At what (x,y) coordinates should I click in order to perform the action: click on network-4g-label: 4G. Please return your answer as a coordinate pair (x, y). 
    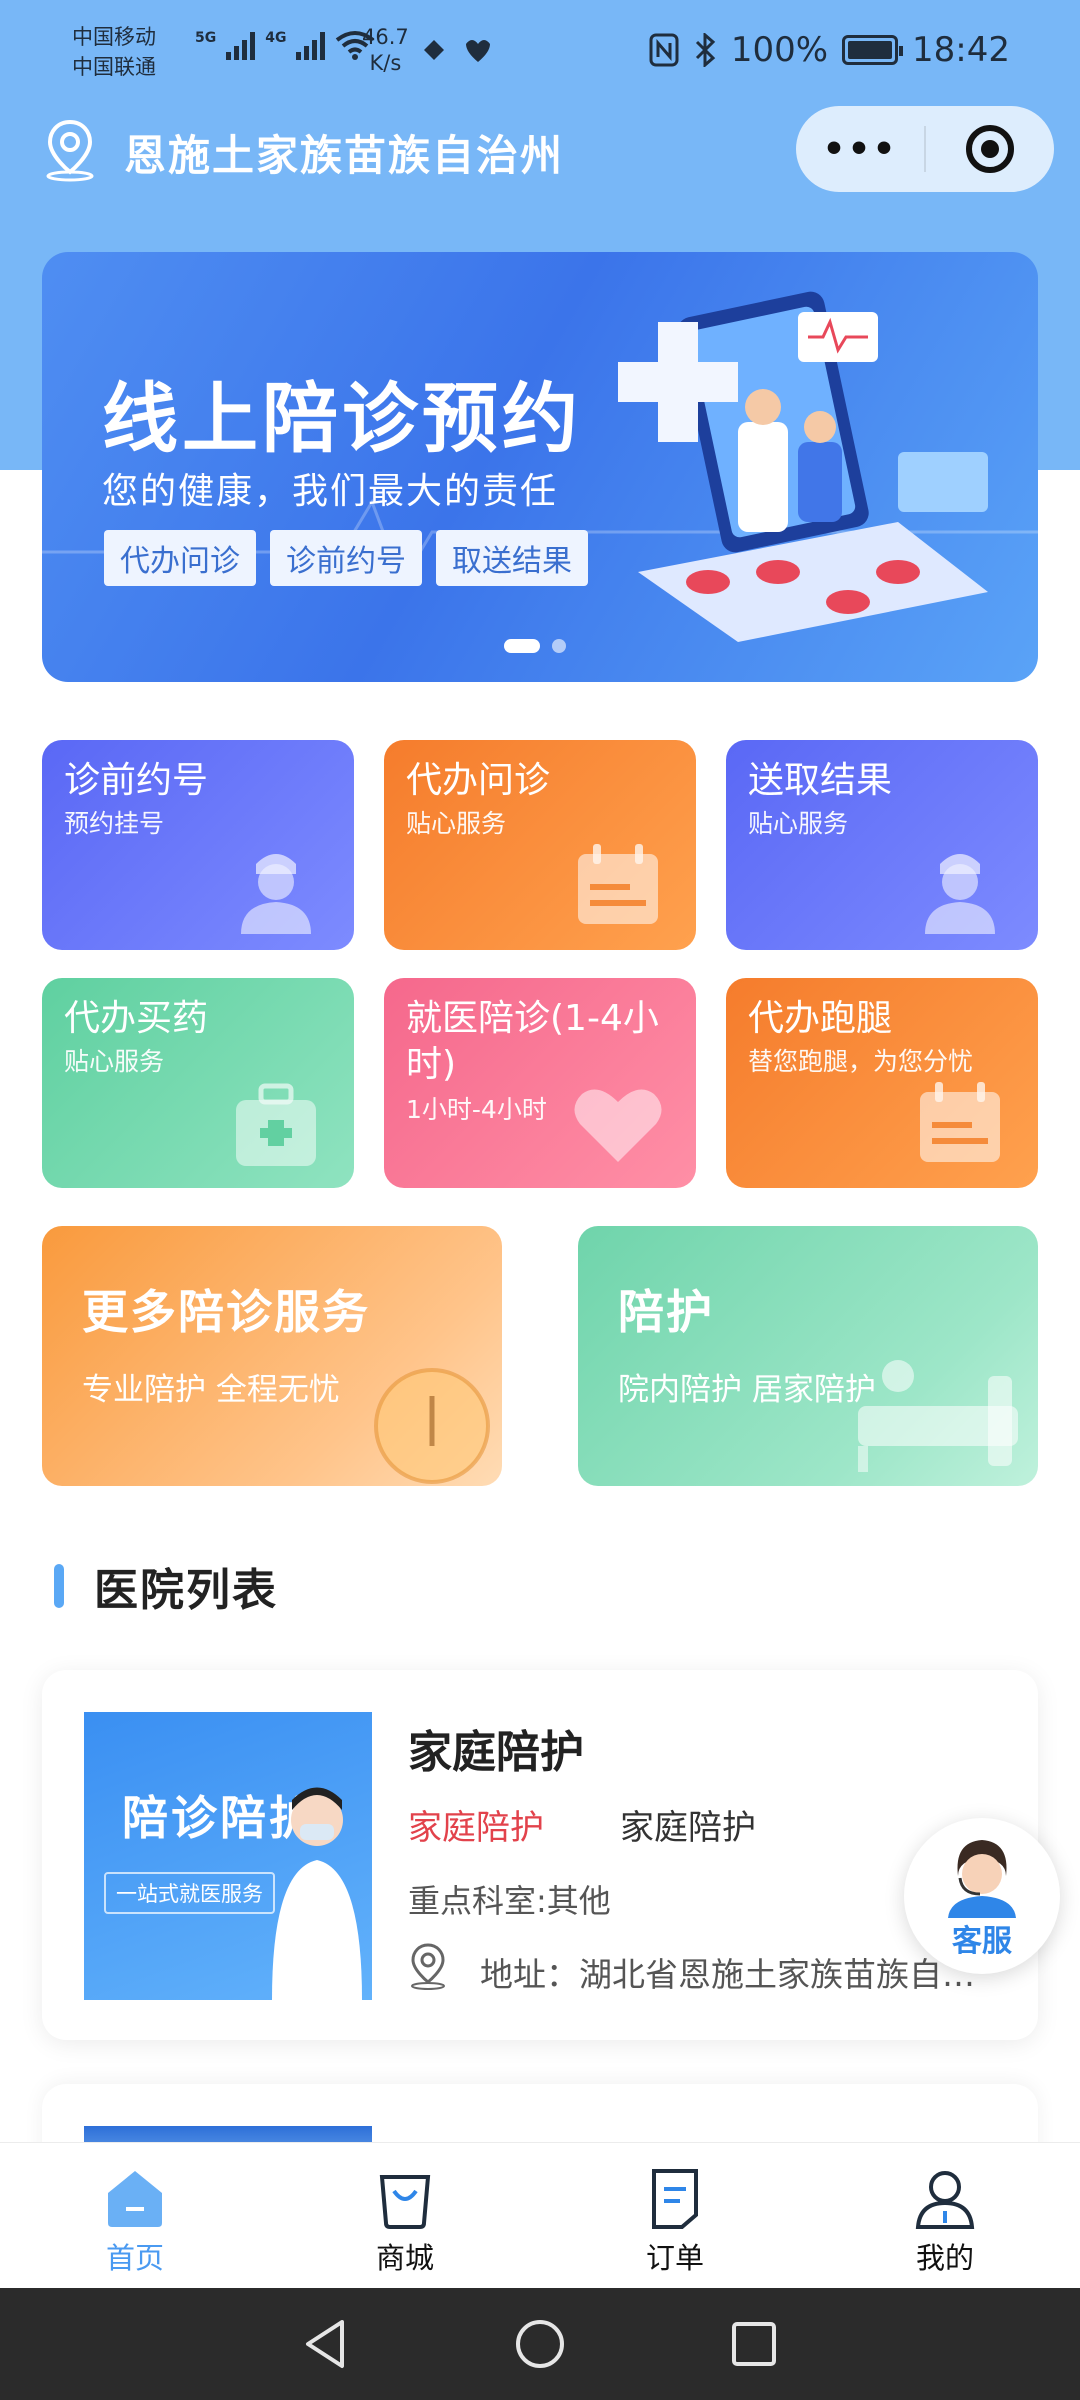
    Looking at the image, I should click on (276, 38).